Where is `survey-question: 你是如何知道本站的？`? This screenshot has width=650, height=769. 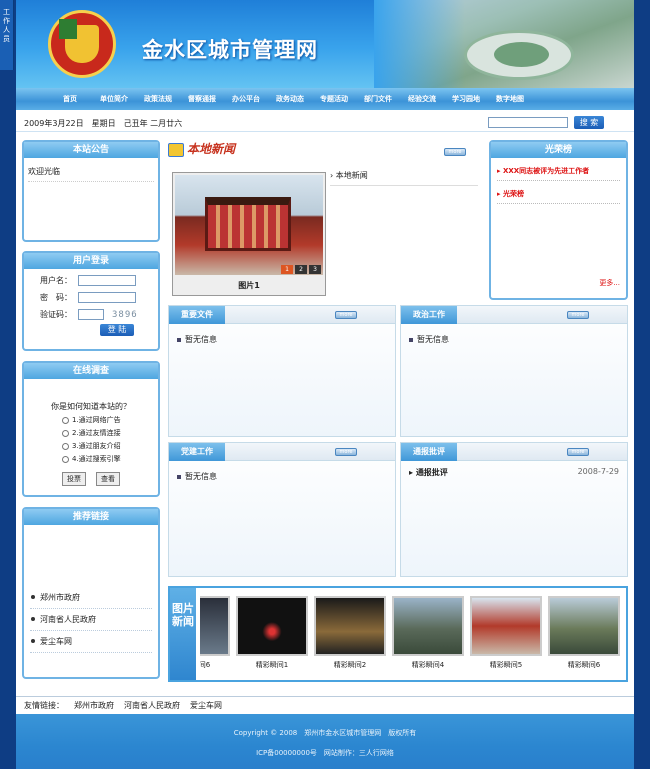
survey-question: 你是如何知道本站的？ is located at coordinates (91, 406).